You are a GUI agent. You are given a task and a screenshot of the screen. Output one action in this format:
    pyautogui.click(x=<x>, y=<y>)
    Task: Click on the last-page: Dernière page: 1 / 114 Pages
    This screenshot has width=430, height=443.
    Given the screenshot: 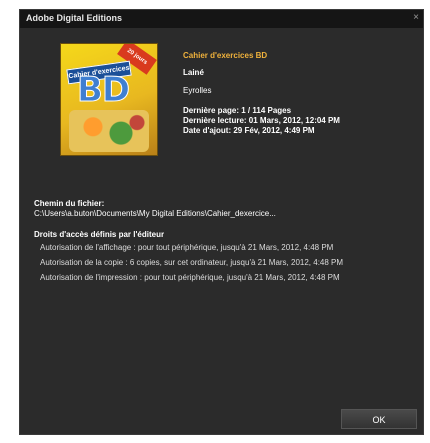 What is the action you would take?
    pyautogui.click(x=237, y=110)
    